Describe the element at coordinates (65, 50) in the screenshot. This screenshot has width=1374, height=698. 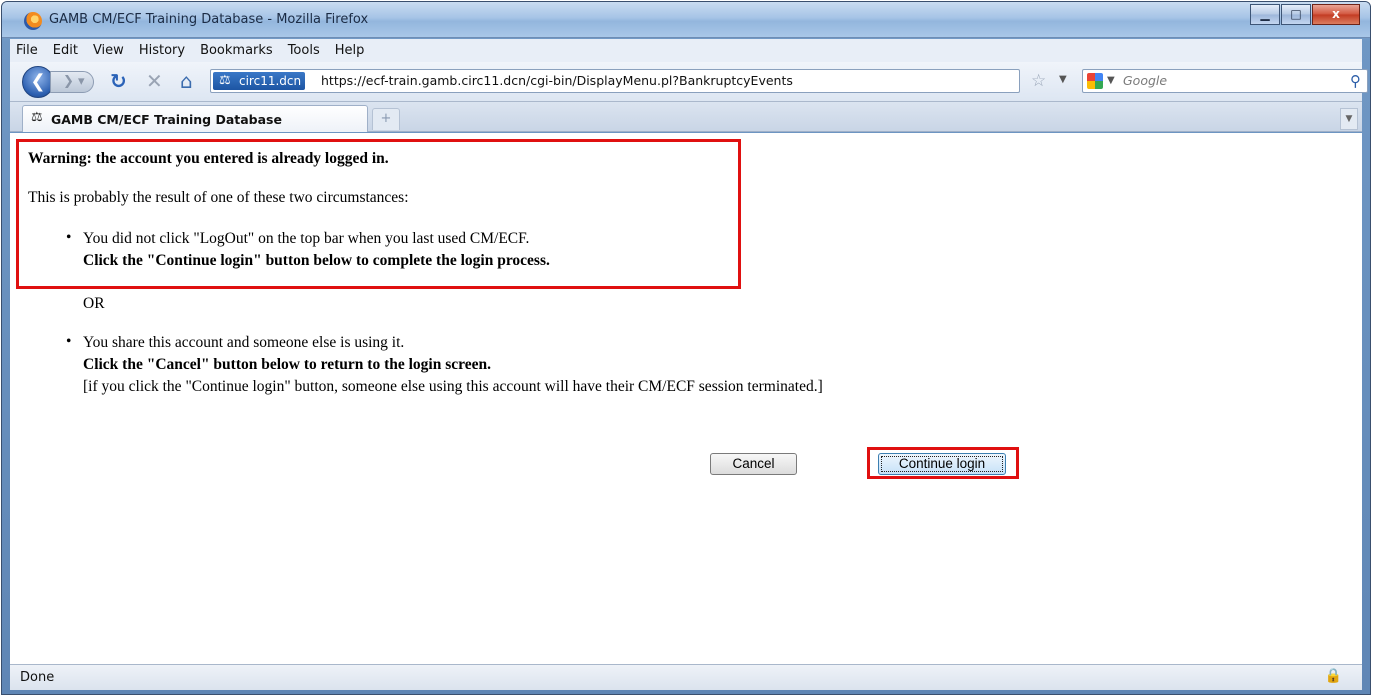
I see `menu-edit: Edit` at that location.